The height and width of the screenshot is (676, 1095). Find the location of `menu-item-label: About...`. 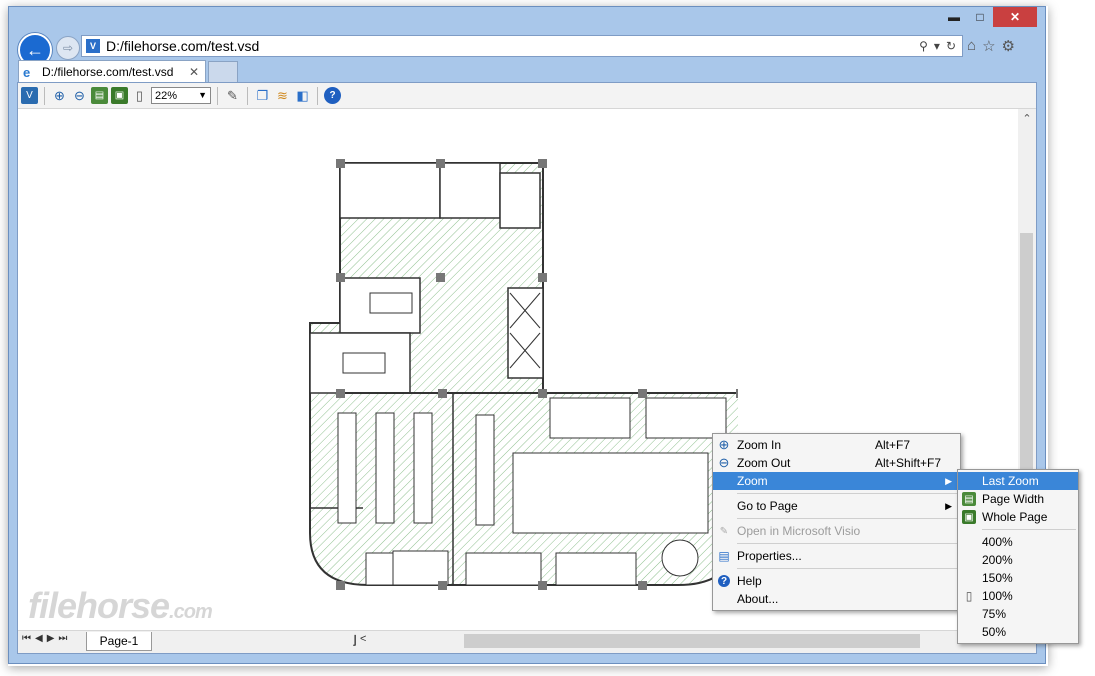

menu-item-label: About... is located at coordinates (758, 599).